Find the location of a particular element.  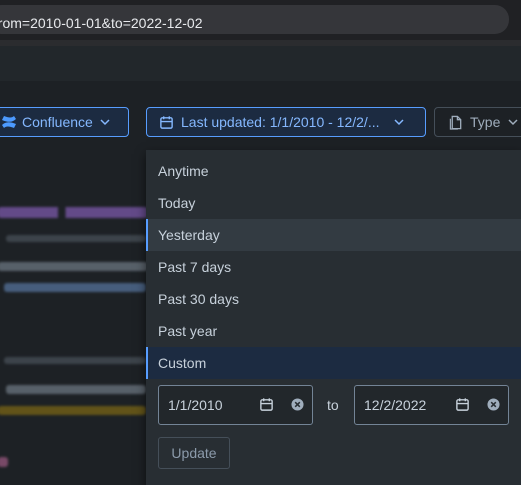

date-range-to-label: to is located at coordinates (333, 405).